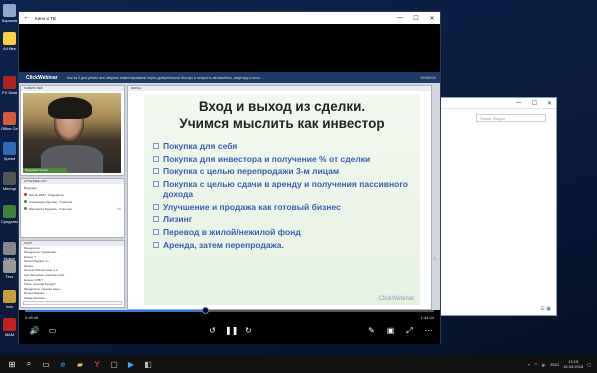 The width and height of the screenshot is (597, 373). Describe the element at coordinates (416, 18) in the screenshot. I see `maximize-icon: ☐` at that location.